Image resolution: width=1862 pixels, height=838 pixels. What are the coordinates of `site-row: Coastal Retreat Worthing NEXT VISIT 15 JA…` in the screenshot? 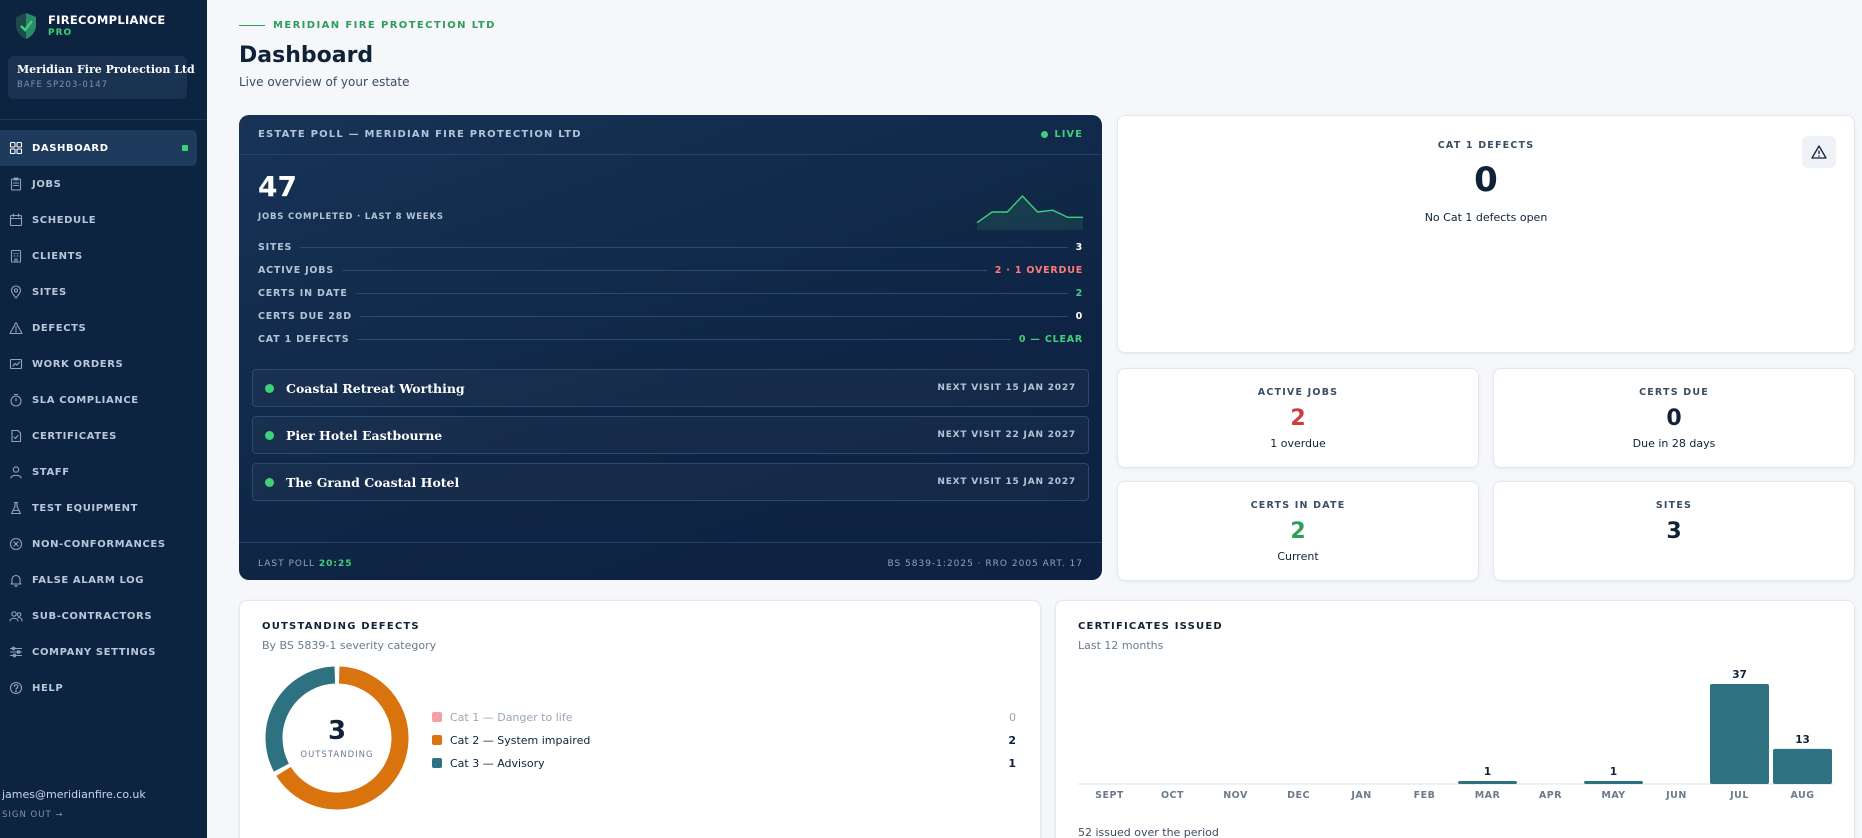 It's located at (670, 388).